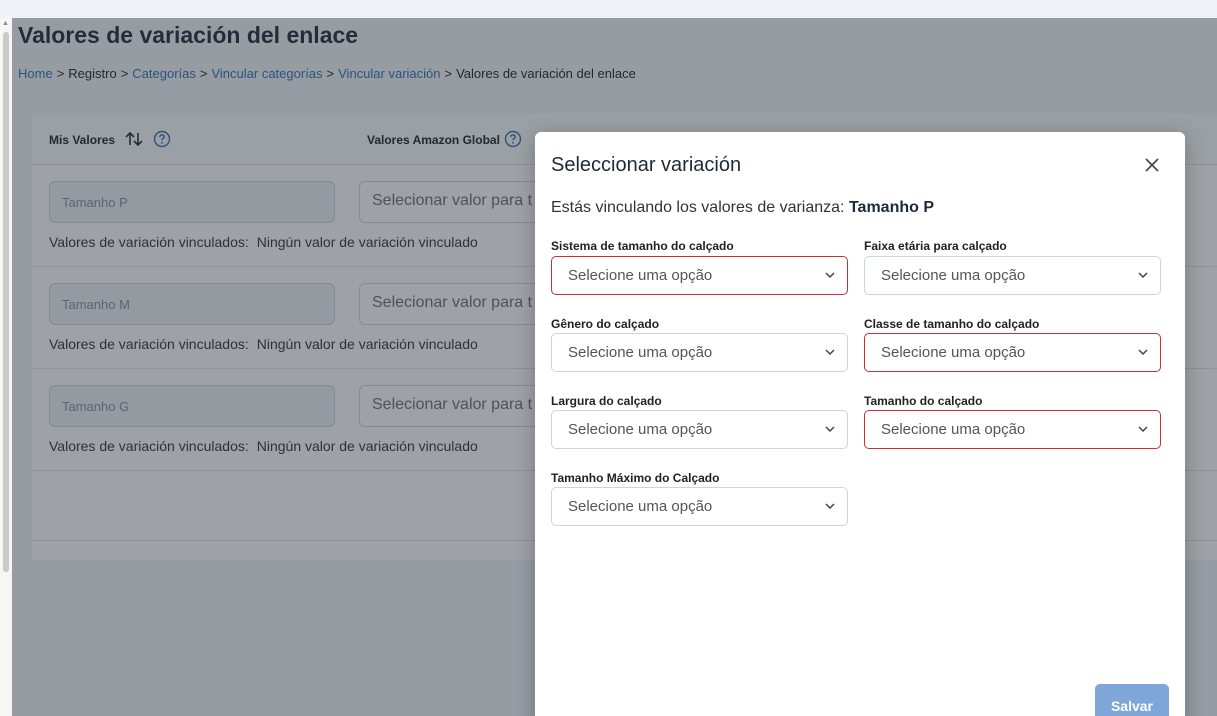  What do you see at coordinates (1132, 700) in the screenshot?
I see `save-button: Salvar` at bounding box center [1132, 700].